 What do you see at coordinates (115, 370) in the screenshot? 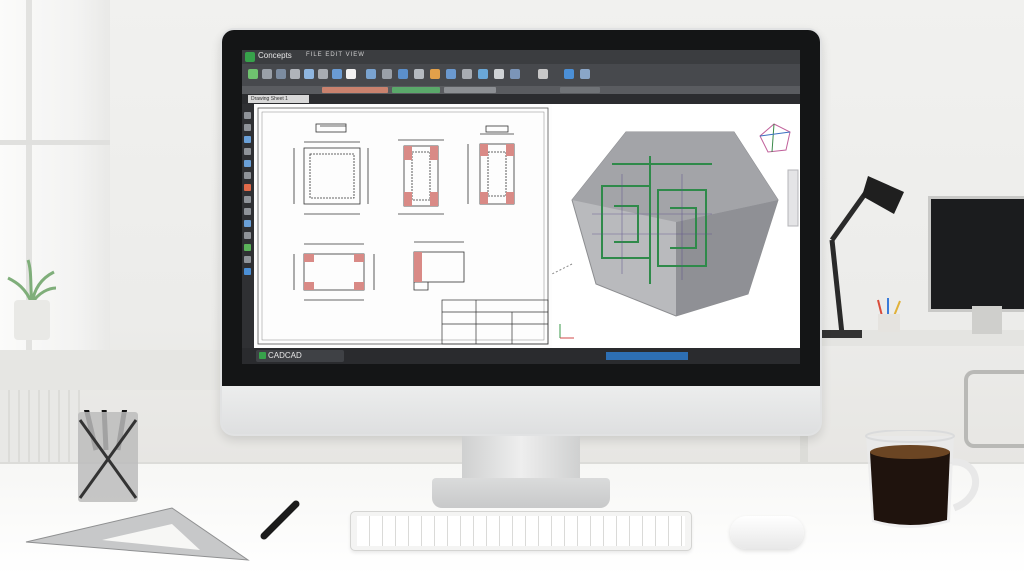
I see `window-sill` at bounding box center [115, 370].